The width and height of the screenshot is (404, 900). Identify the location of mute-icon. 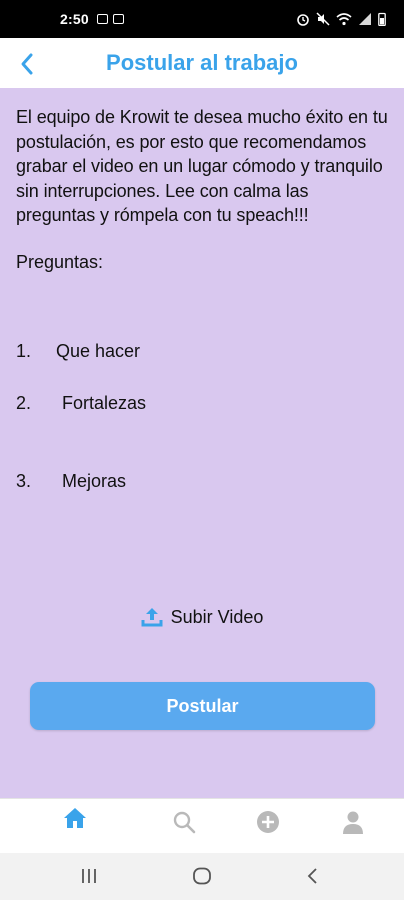
(323, 19).